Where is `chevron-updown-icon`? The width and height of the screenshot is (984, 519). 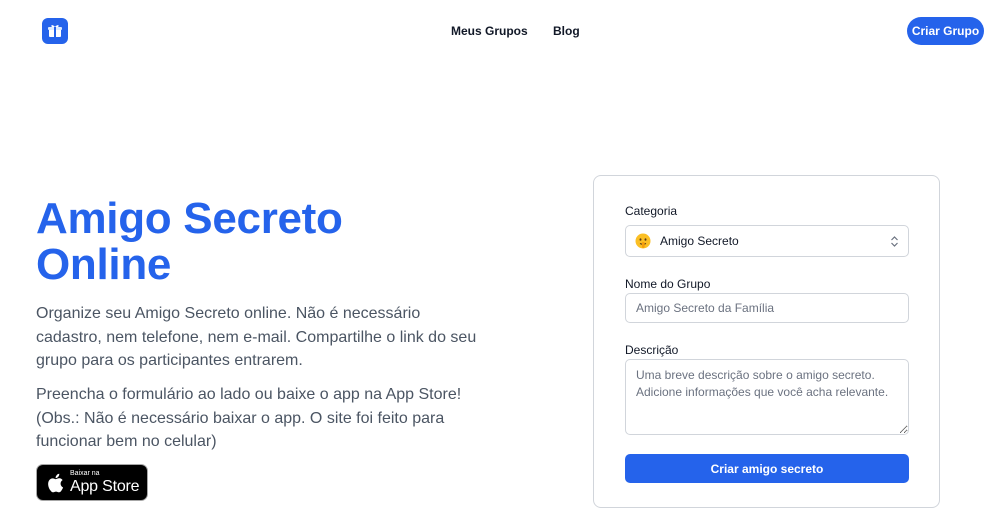
chevron-updown-icon is located at coordinates (894, 241).